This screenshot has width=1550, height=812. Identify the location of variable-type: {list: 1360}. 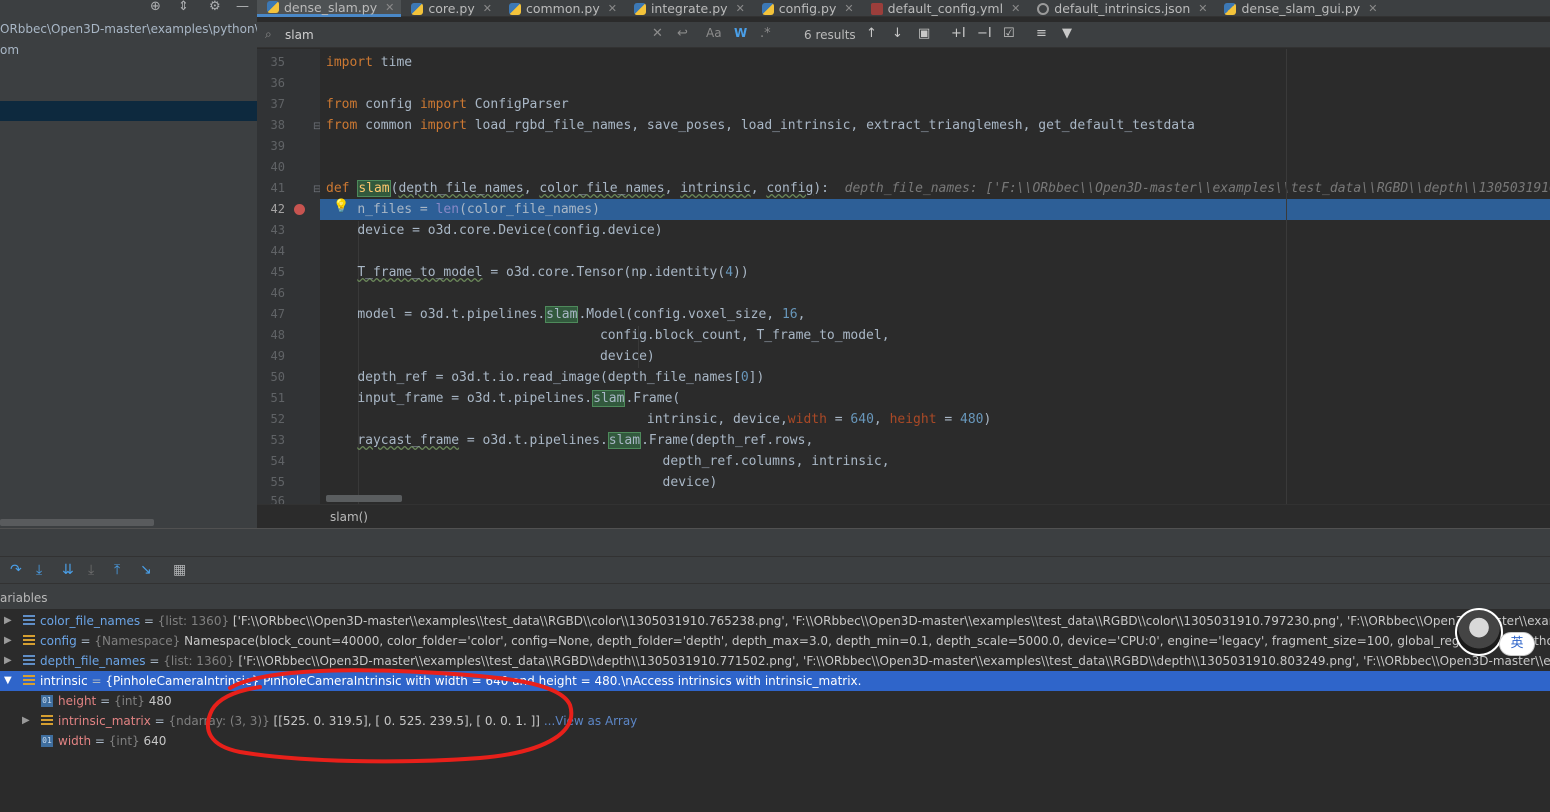
(193, 621).